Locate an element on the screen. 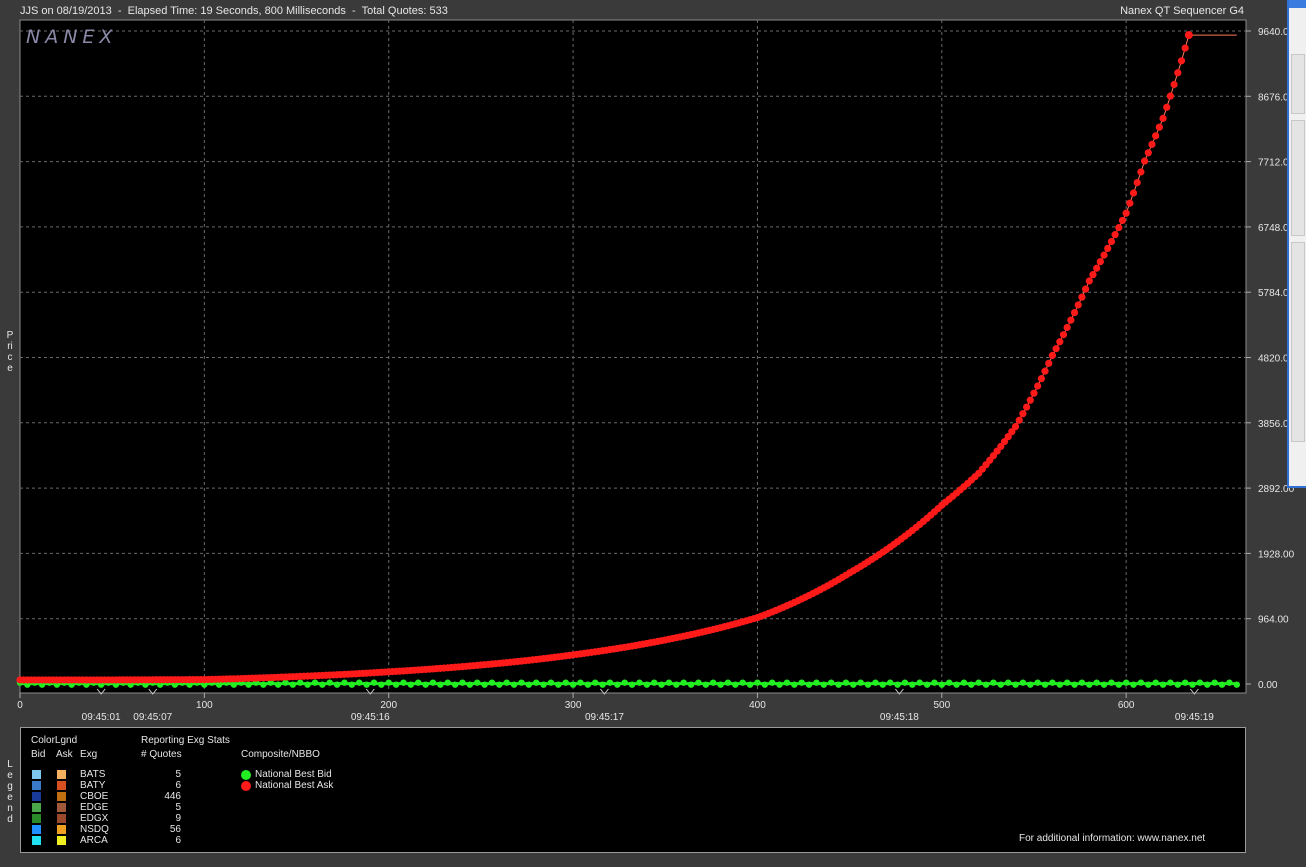  legend-col-exg: Exg is located at coordinates (89, 754).